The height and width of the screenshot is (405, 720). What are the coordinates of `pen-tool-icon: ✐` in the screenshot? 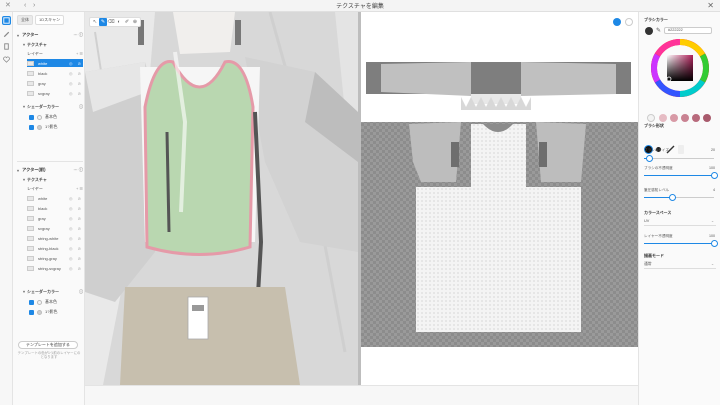 It's located at (127, 22).